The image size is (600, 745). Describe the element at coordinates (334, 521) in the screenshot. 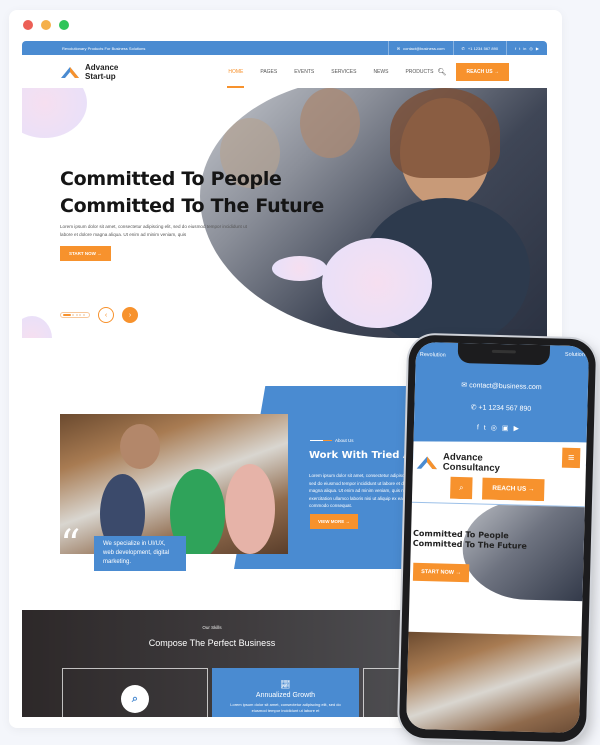

I see `view-more-button: VIEW MORE →` at that location.